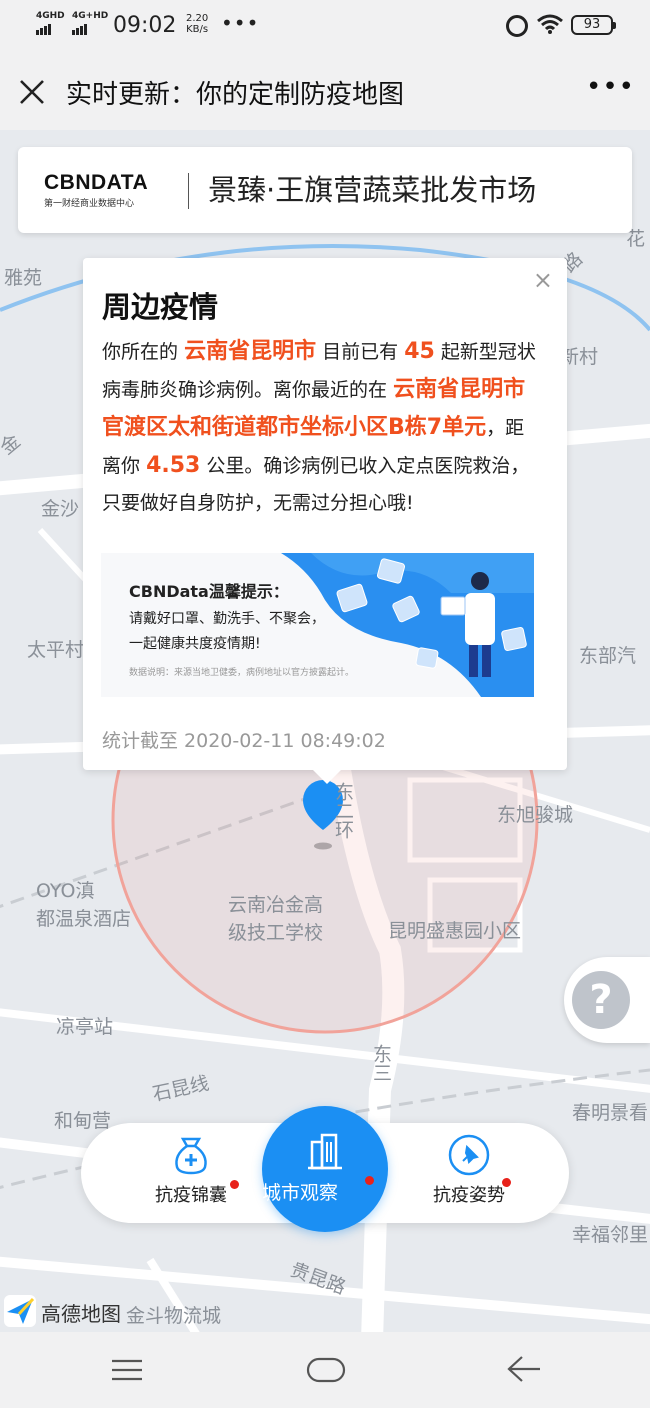 This screenshot has height=1408, width=650. Describe the element at coordinates (90, 16) in the screenshot. I see `signal-2-label: 4G+HD` at that location.